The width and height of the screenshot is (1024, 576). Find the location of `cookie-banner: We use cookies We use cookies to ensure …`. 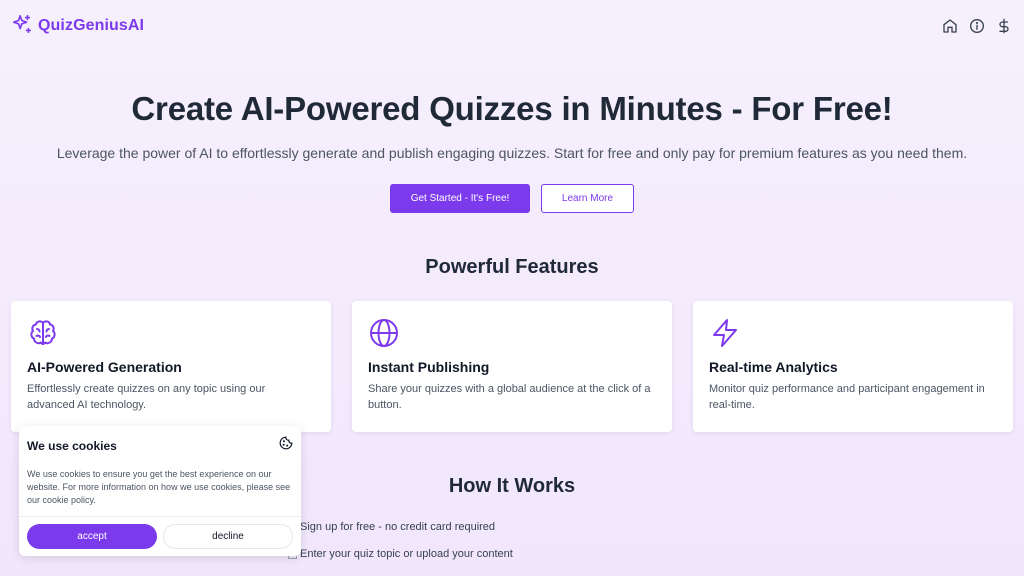

cookie-banner: We use cookies We use cookies to ensure … is located at coordinates (160, 491).